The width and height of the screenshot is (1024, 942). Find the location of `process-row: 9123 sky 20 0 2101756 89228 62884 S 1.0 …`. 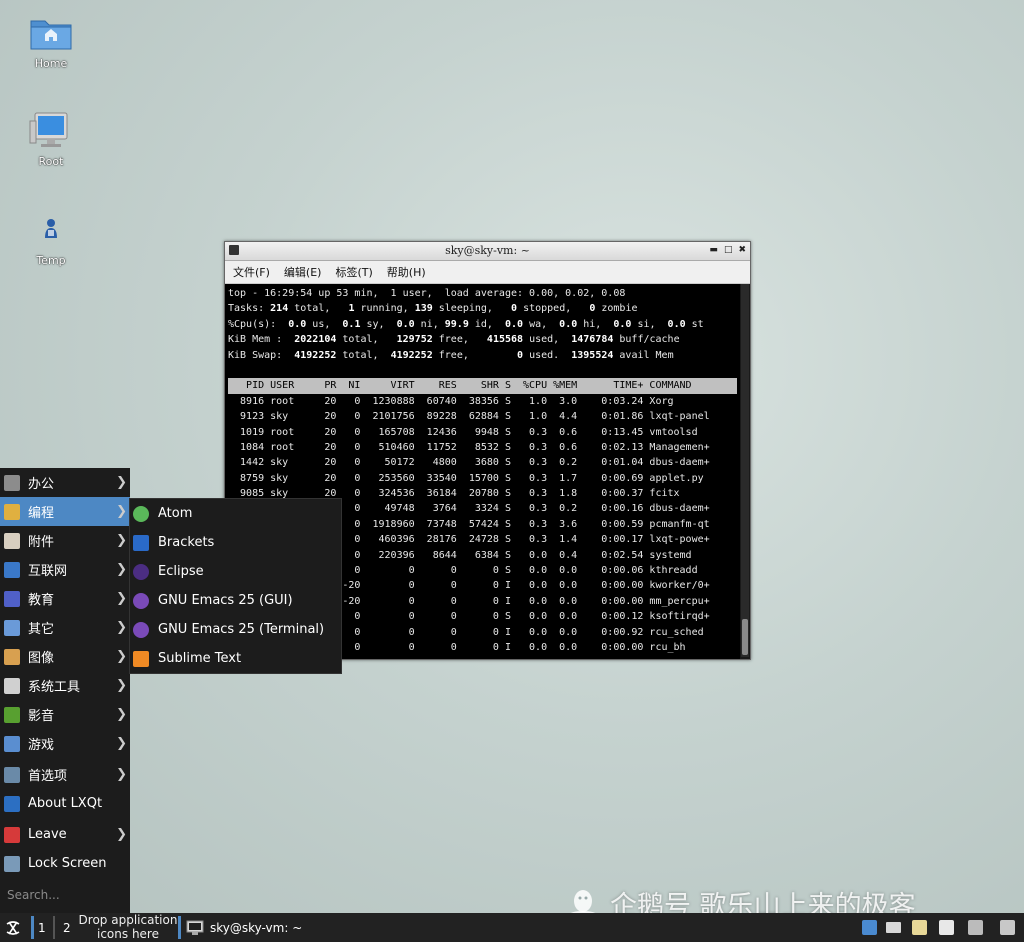

process-row: 9123 sky 20 0 2101756 89228 62884 S 1.0 … is located at coordinates (469, 417).